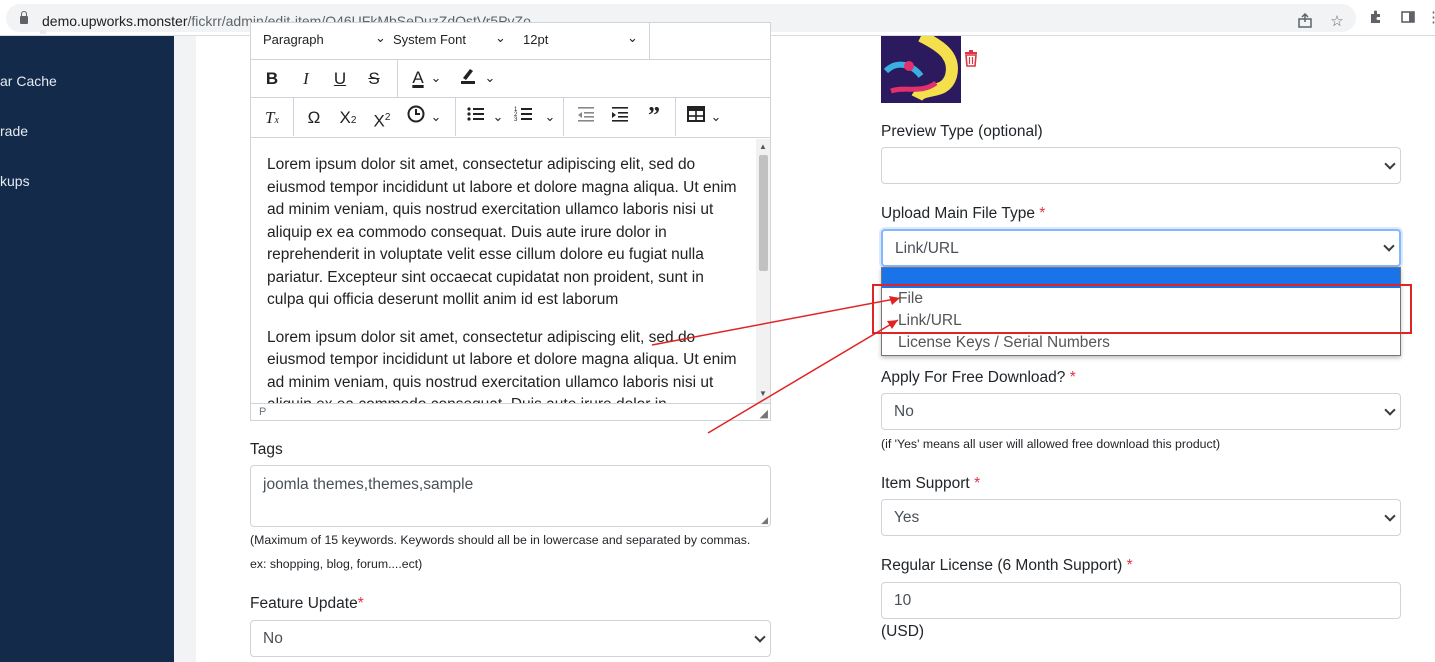 The width and height of the screenshot is (1435, 662). I want to click on annotation-overlay, so click(1031, 359).